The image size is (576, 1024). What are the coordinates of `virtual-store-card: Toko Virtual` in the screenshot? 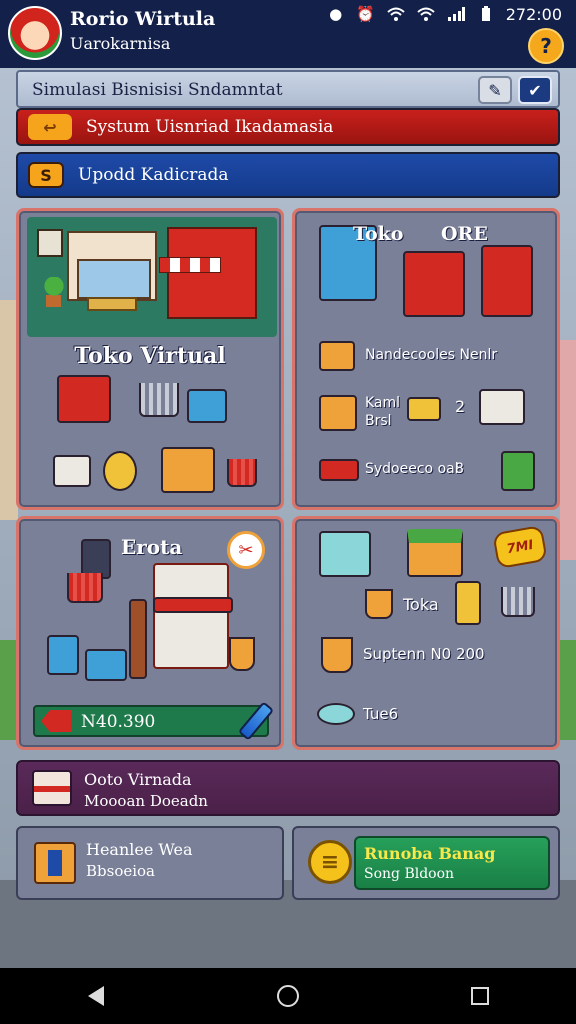 It's located at (150, 359).